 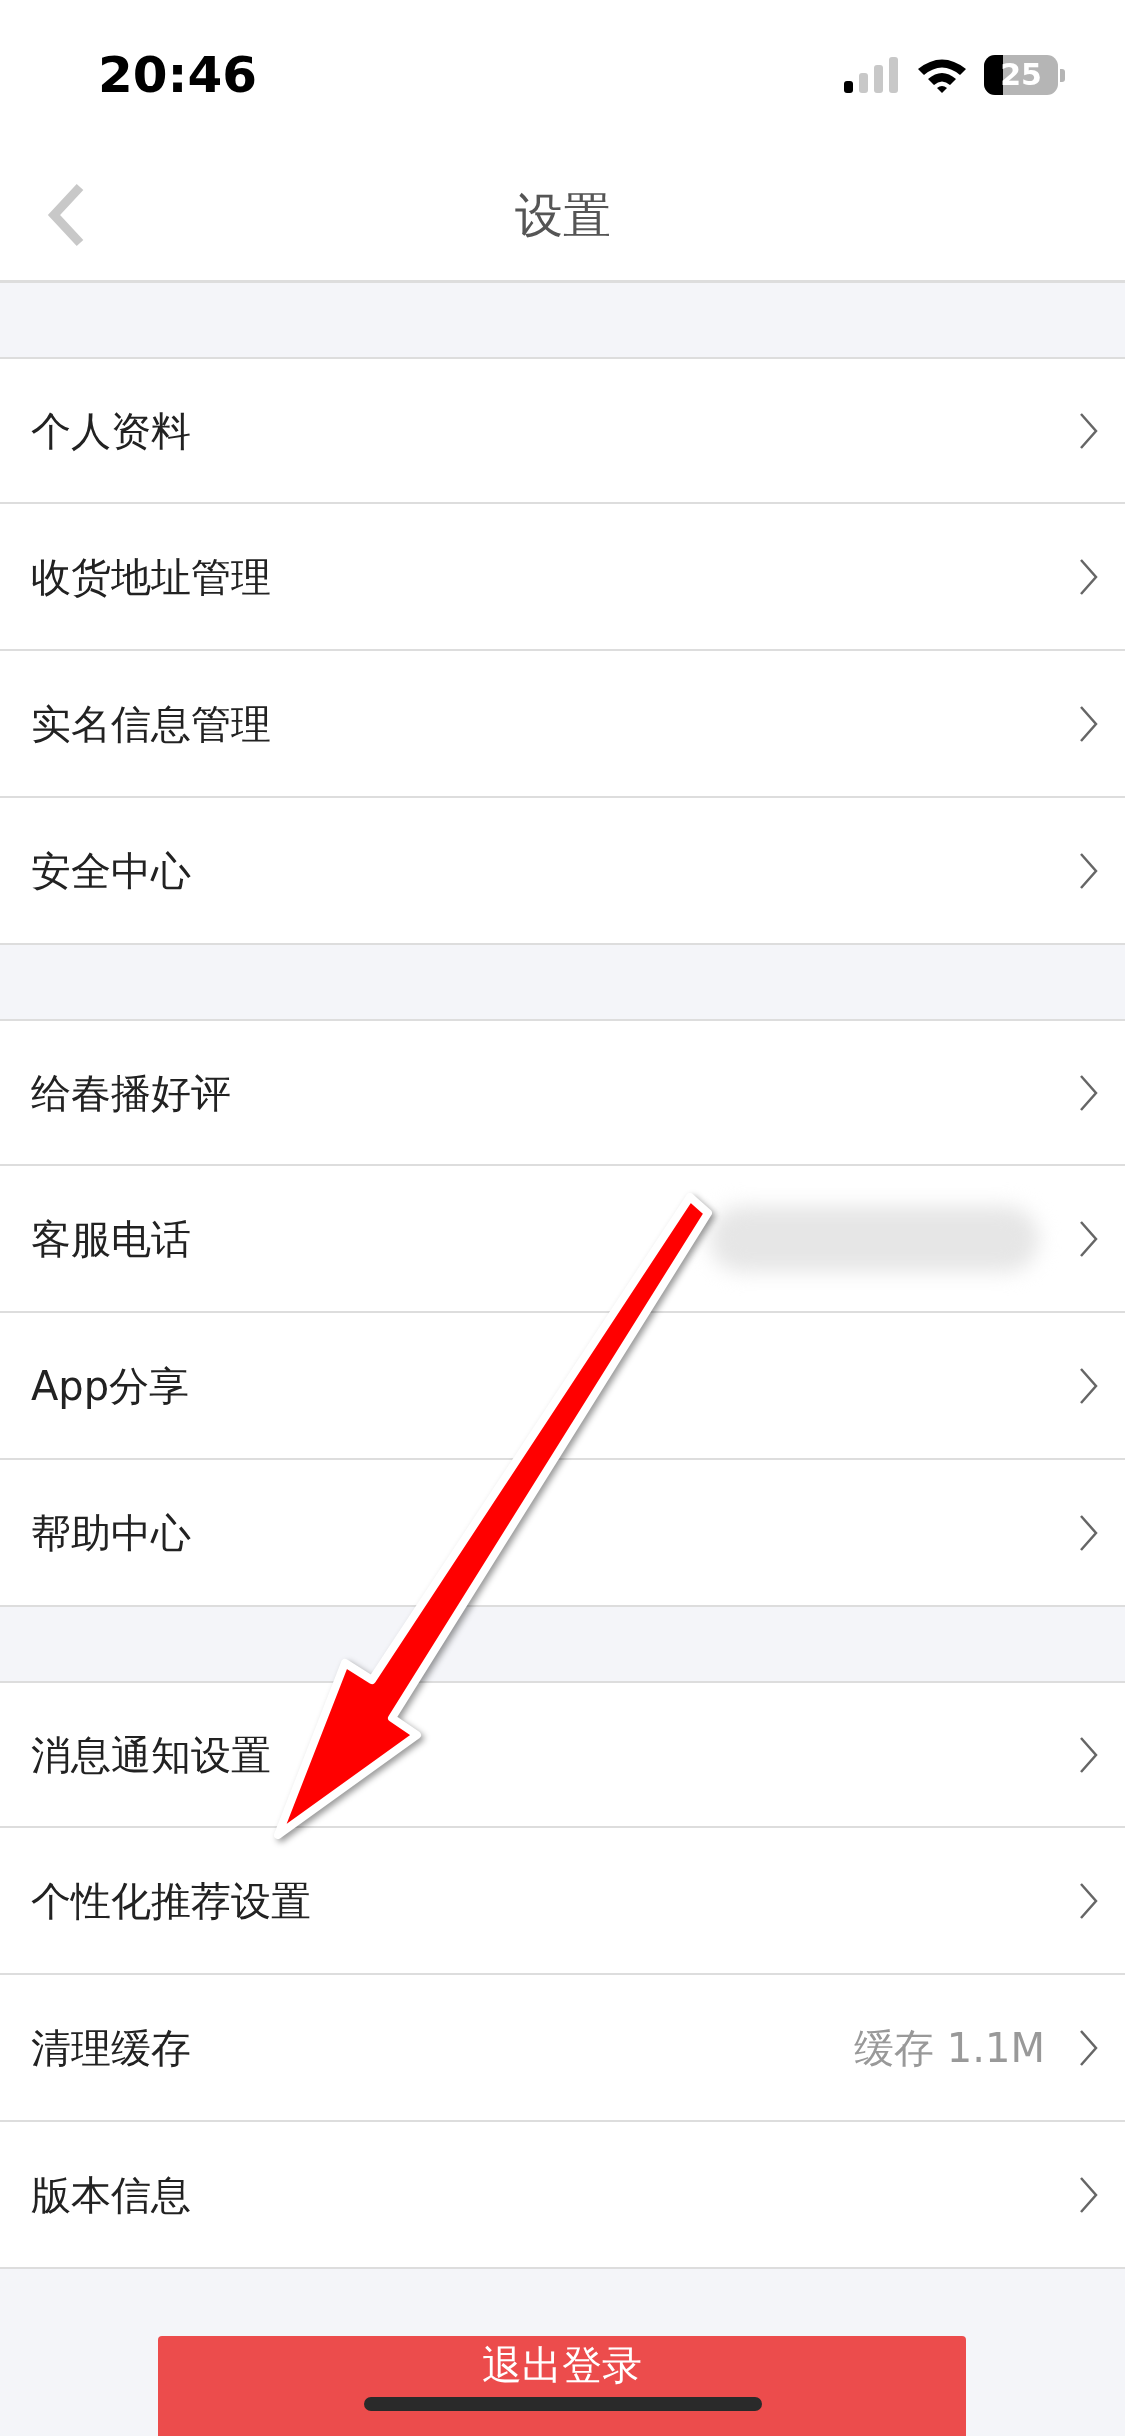 What do you see at coordinates (562, 1239) in the screenshot?
I see `settings-row: 客服电话` at bounding box center [562, 1239].